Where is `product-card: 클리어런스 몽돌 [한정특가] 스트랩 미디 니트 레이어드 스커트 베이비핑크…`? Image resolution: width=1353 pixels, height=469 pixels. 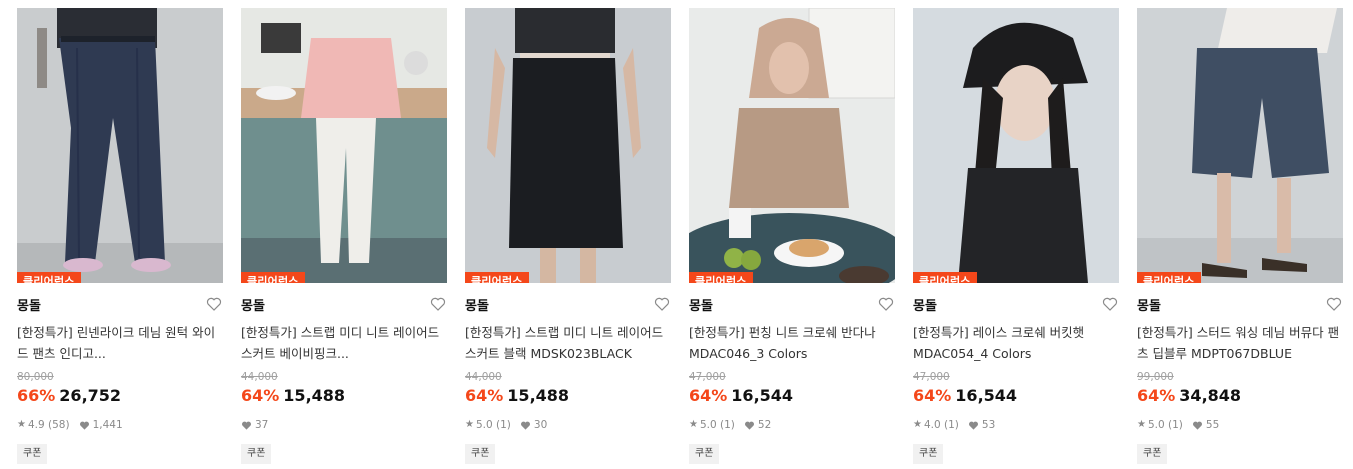
product-card: 클리어런스 몽돌 [한정특가] 스트랩 미디 니트 레이어드 스커트 베이비핑크… is located at coordinates (344, 236).